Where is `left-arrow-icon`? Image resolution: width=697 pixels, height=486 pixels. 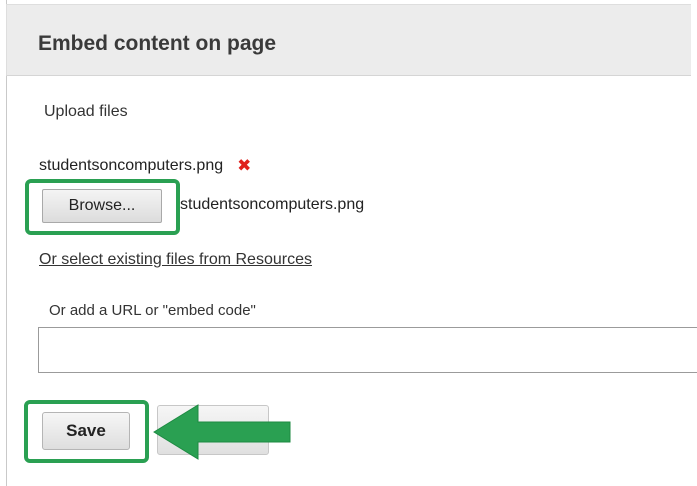 left-arrow-icon is located at coordinates (222, 432).